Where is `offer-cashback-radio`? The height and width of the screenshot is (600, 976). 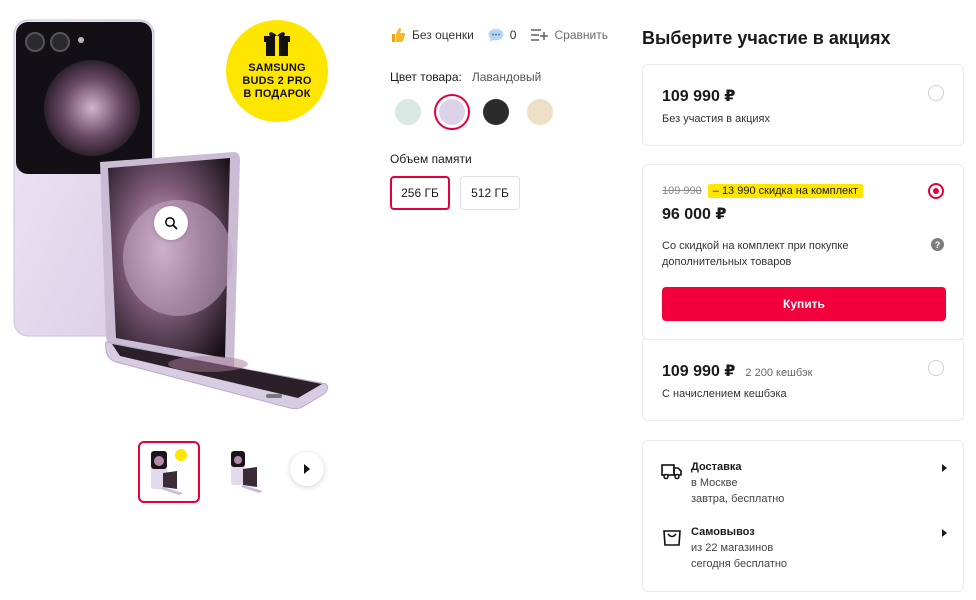 offer-cashback-radio is located at coordinates (936, 368).